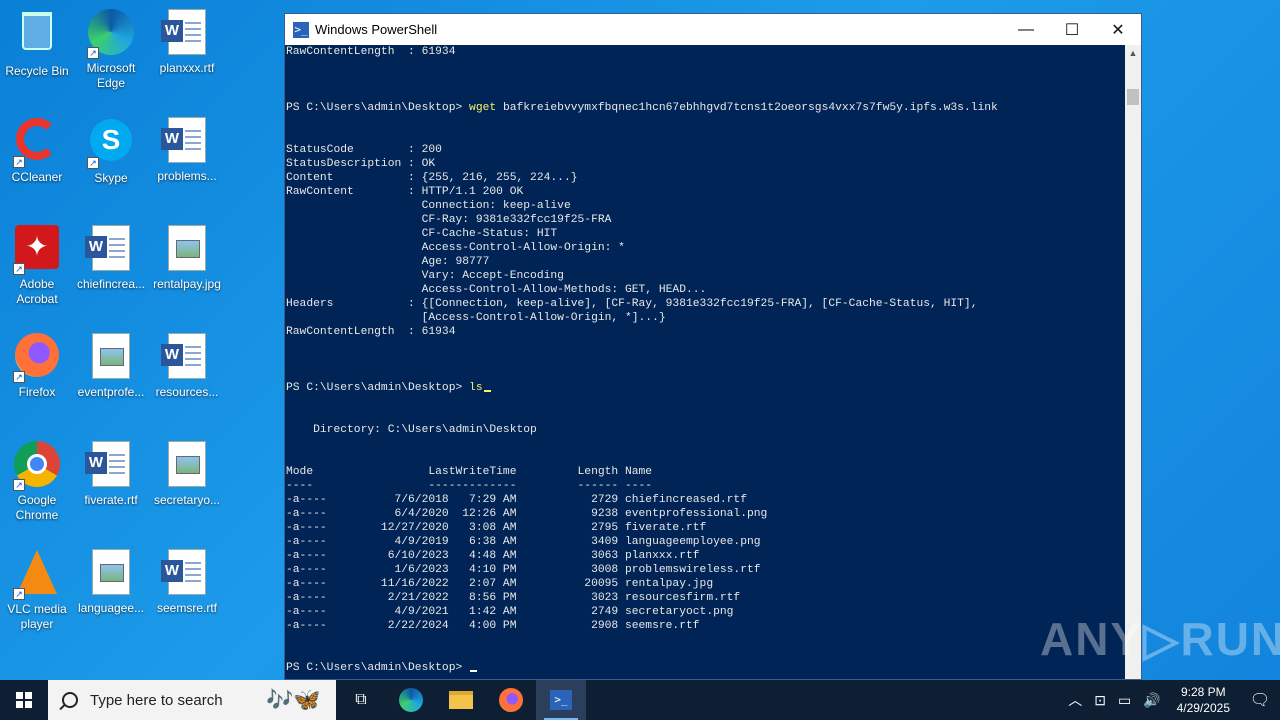 This screenshot has height=720, width=1280. What do you see at coordinates (1026, 29) in the screenshot?
I see `minimize-button: —` at bounding box center [1026, 29].